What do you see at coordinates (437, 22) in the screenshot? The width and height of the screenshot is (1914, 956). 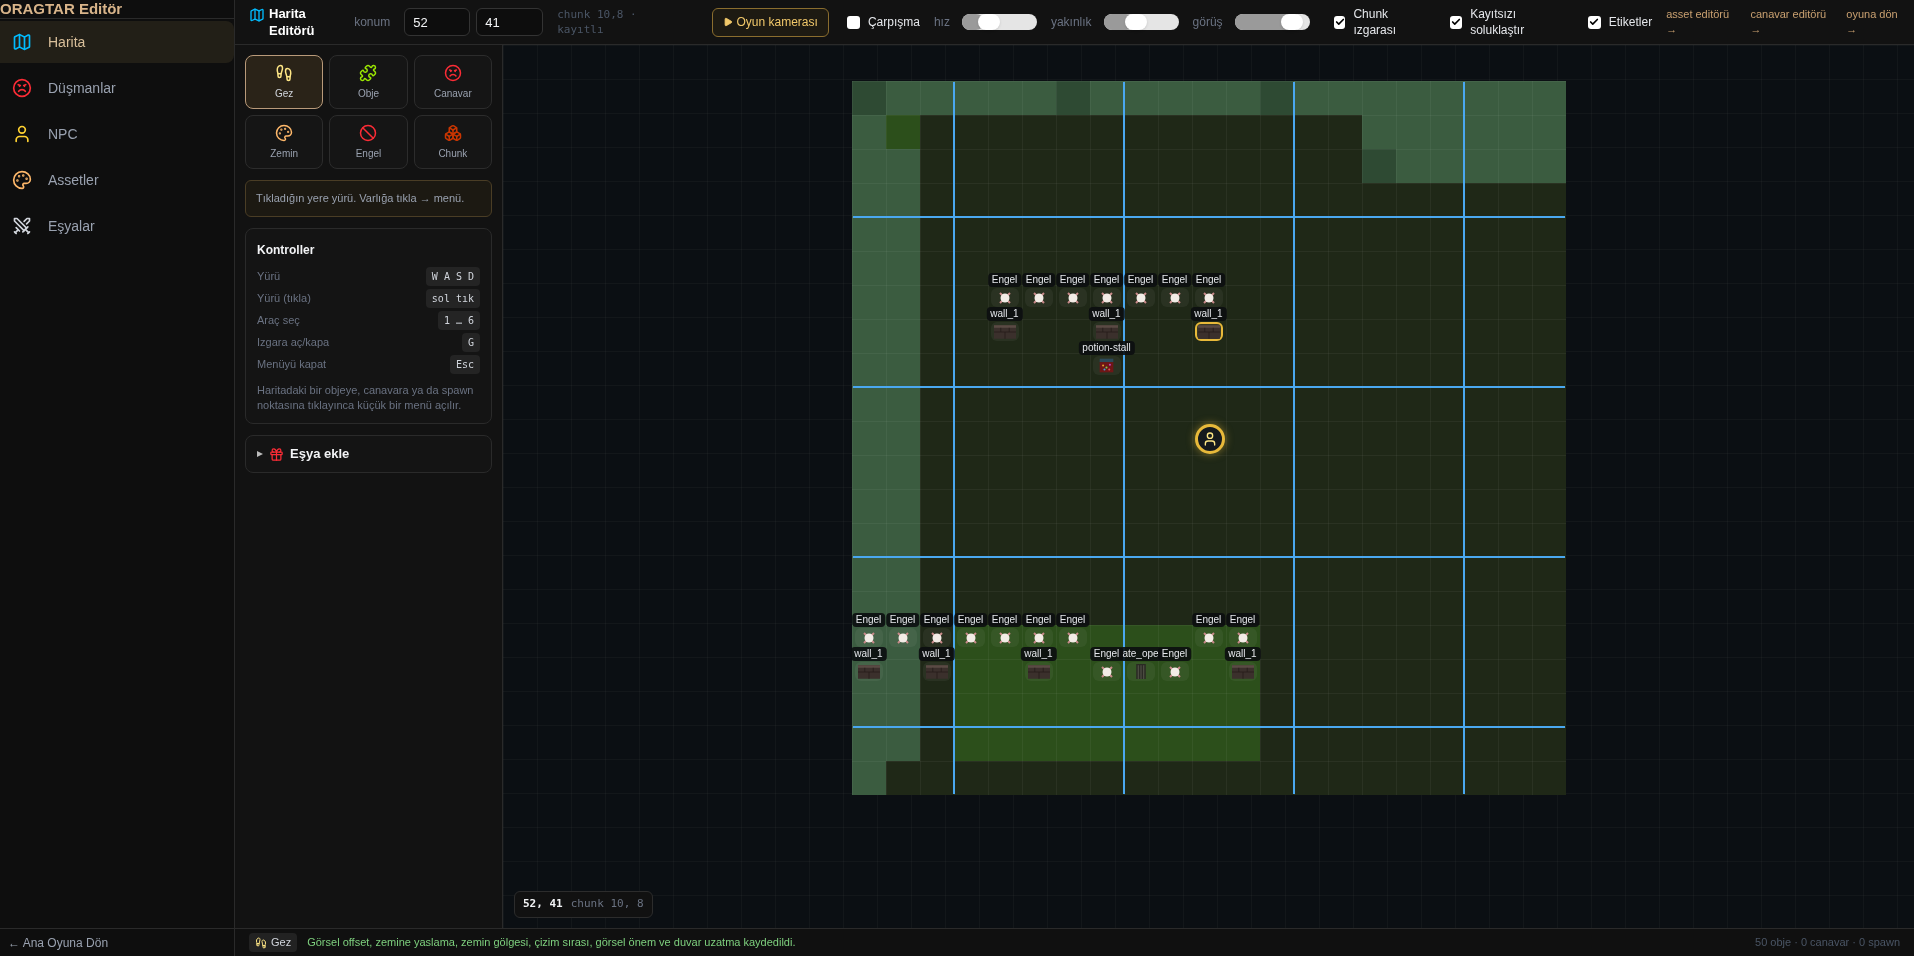 I see `x-field: 52` at bounding box center [437, 22].